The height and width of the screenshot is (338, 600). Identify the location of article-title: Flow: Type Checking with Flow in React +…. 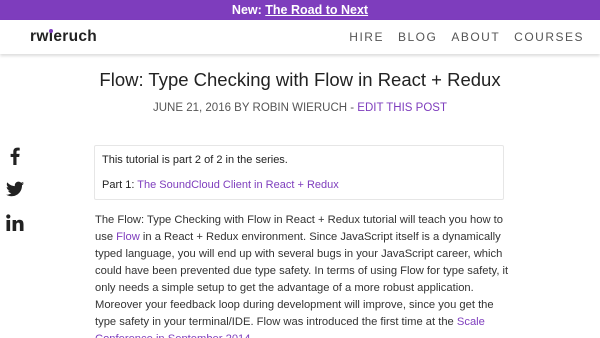
(300, 79).